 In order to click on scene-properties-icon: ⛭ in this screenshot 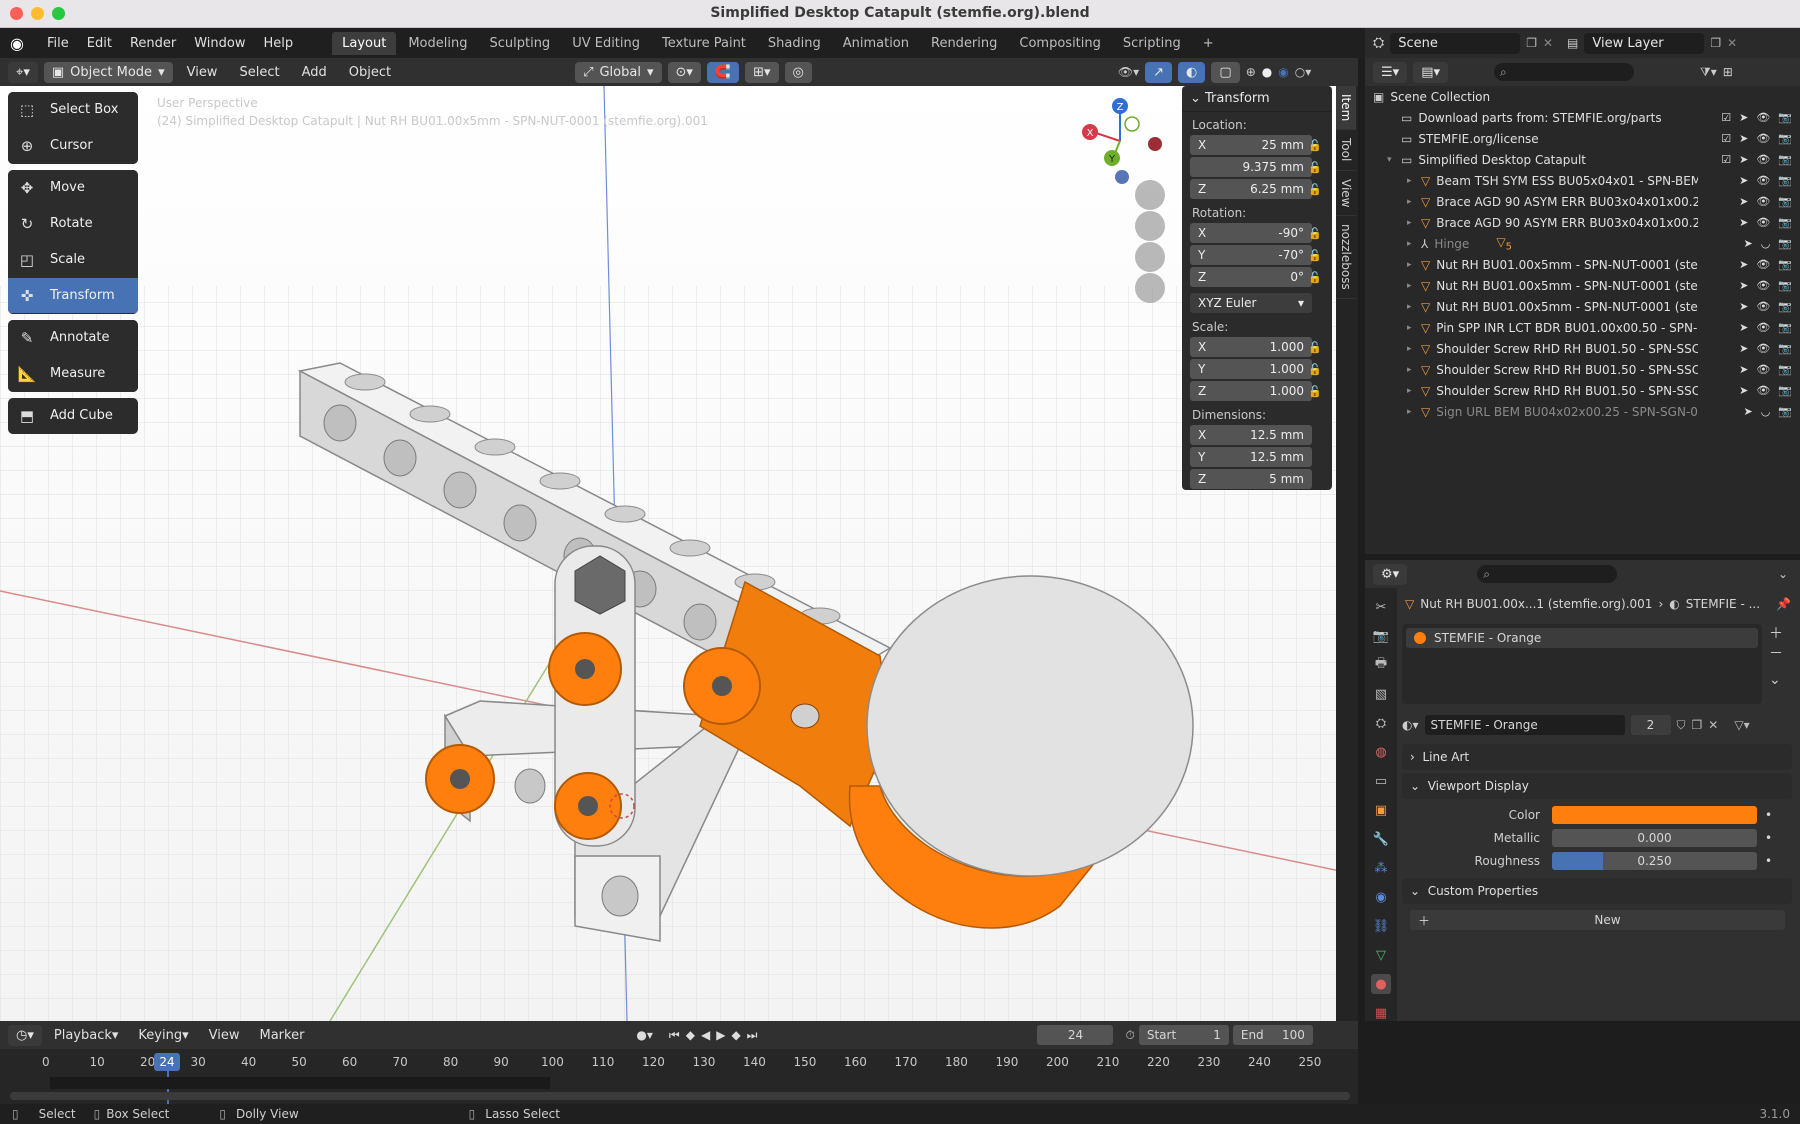, I will do `click(1381, 723)`.